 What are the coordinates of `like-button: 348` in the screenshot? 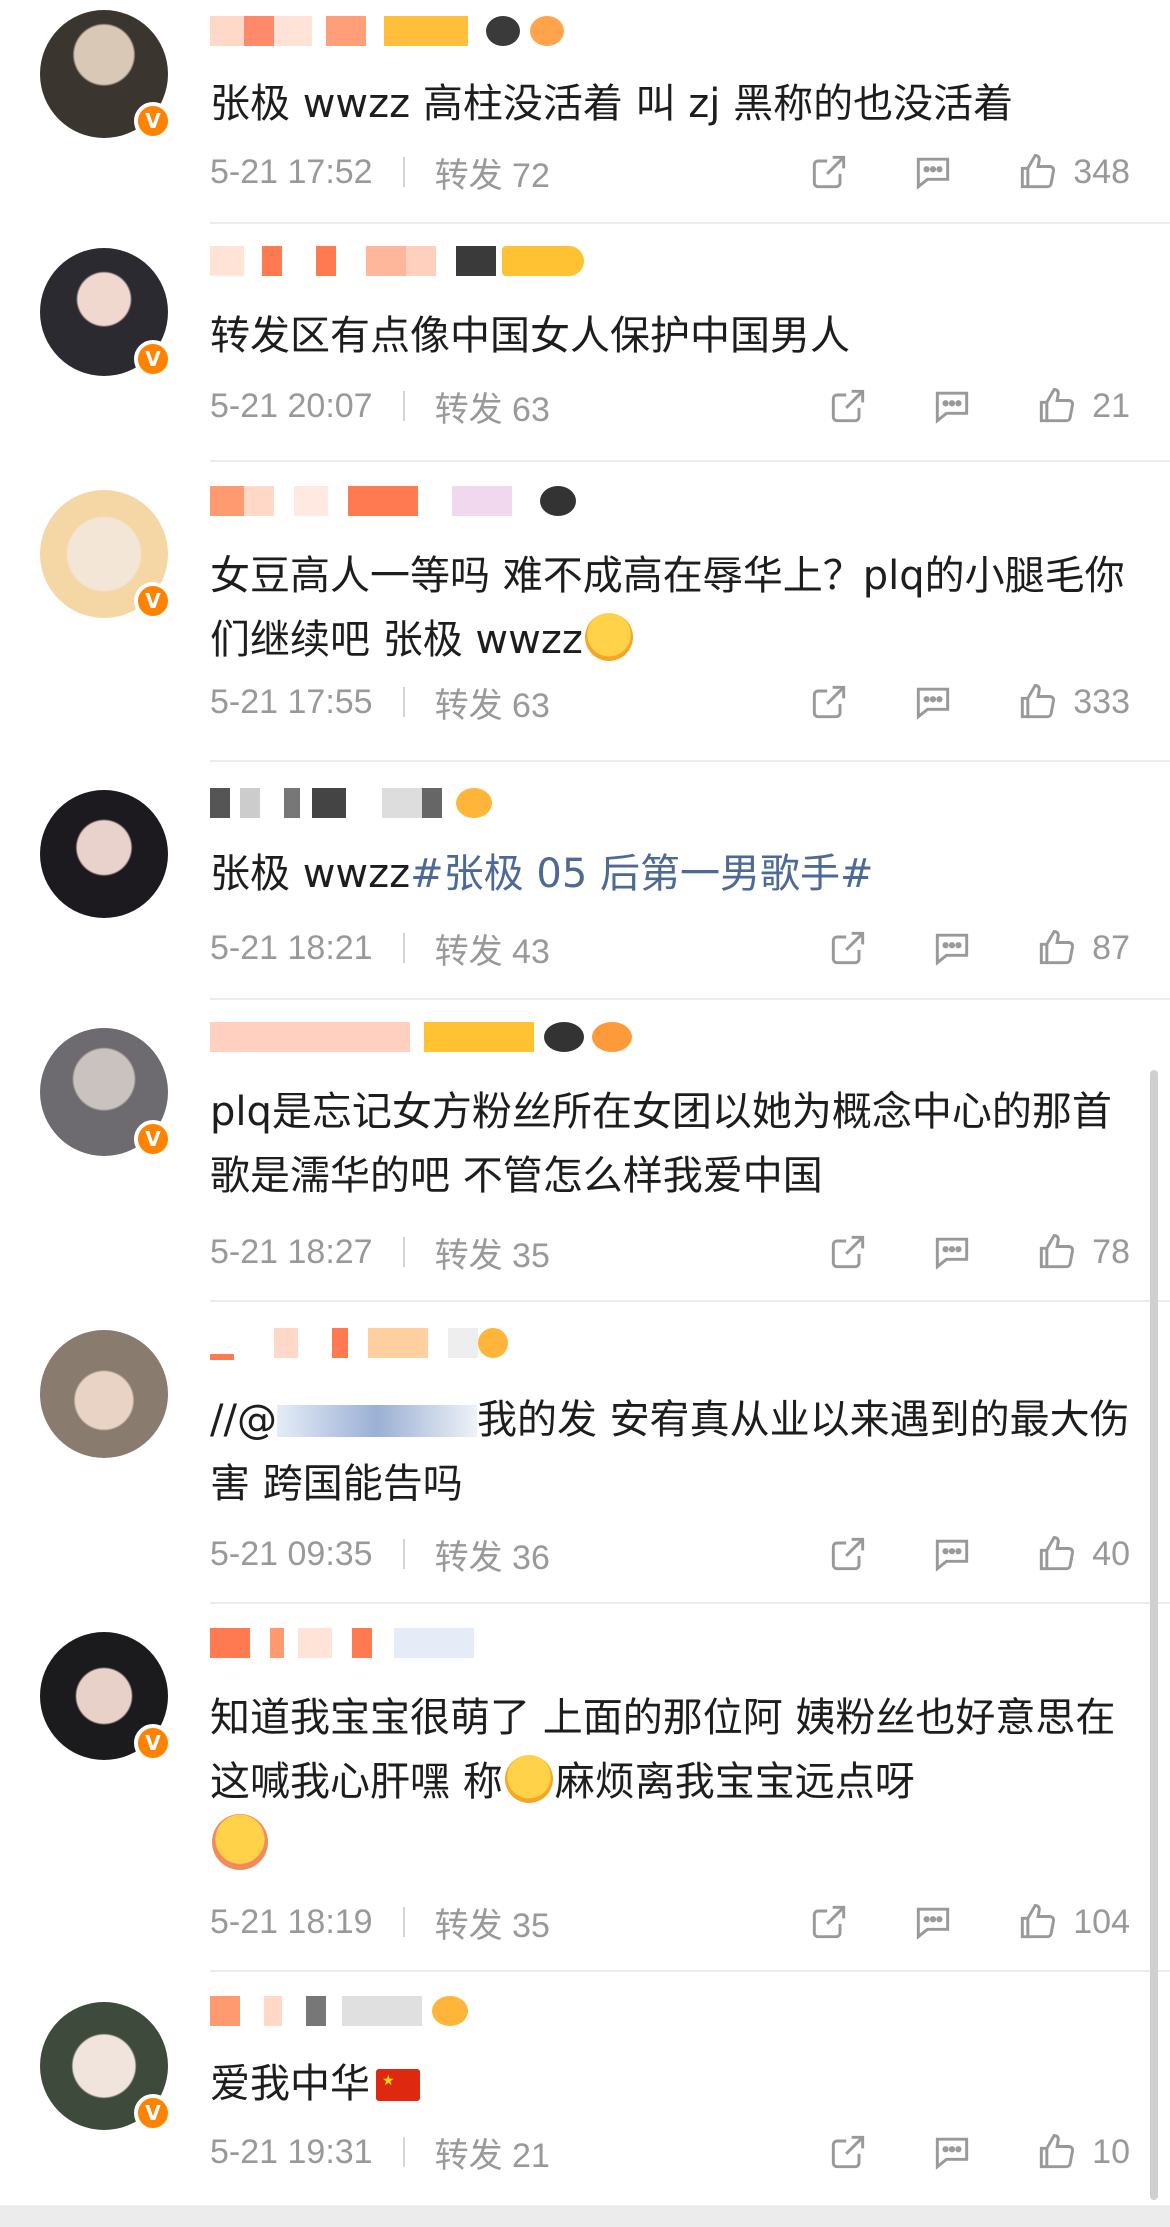 It's located at (1072, 172).